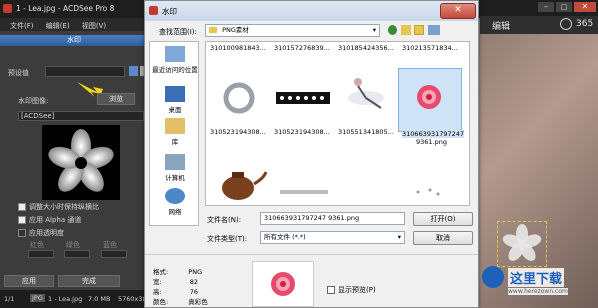  What do you see at coordinates (546, 7) in the screenshot?
I see `minimize-button: –` at bounding box center [546, 7].